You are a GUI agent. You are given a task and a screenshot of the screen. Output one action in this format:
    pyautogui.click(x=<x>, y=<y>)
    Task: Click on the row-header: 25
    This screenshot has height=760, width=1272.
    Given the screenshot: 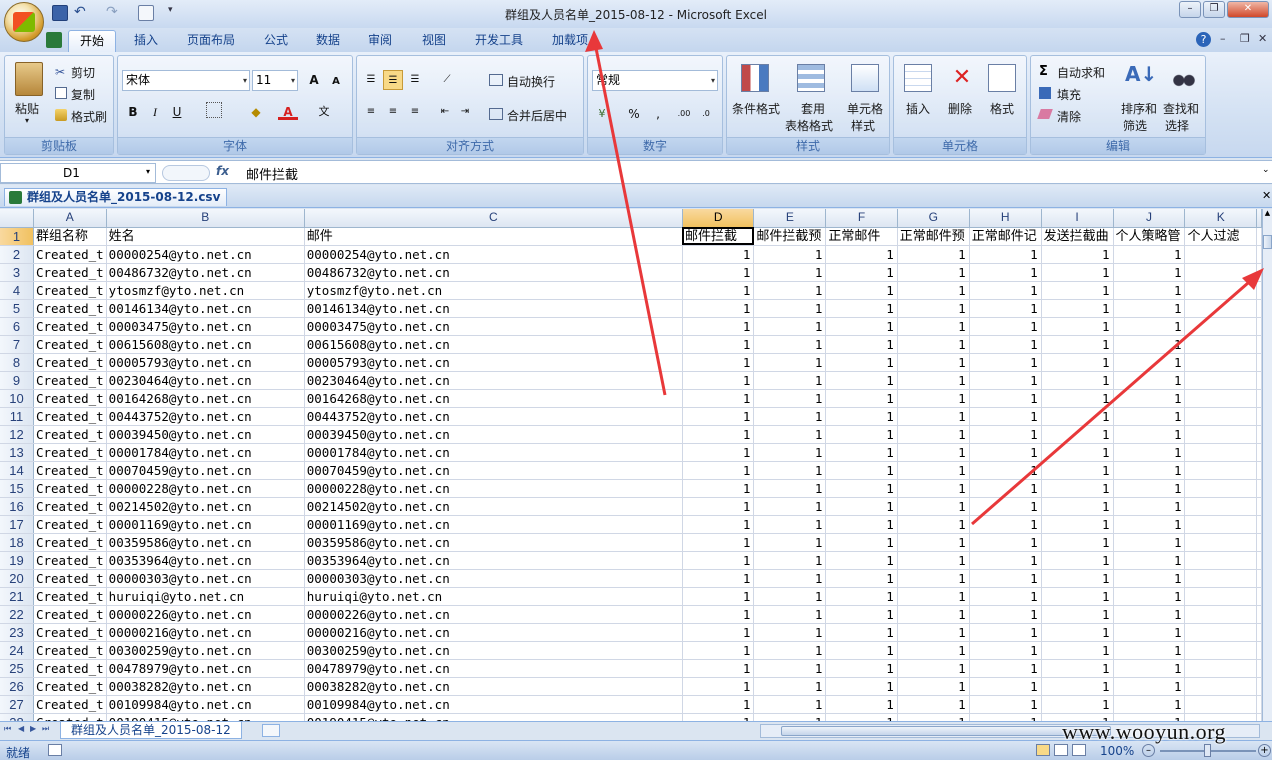 What is the action you would take?
    pyautogui.click(x=17, y=668)
    